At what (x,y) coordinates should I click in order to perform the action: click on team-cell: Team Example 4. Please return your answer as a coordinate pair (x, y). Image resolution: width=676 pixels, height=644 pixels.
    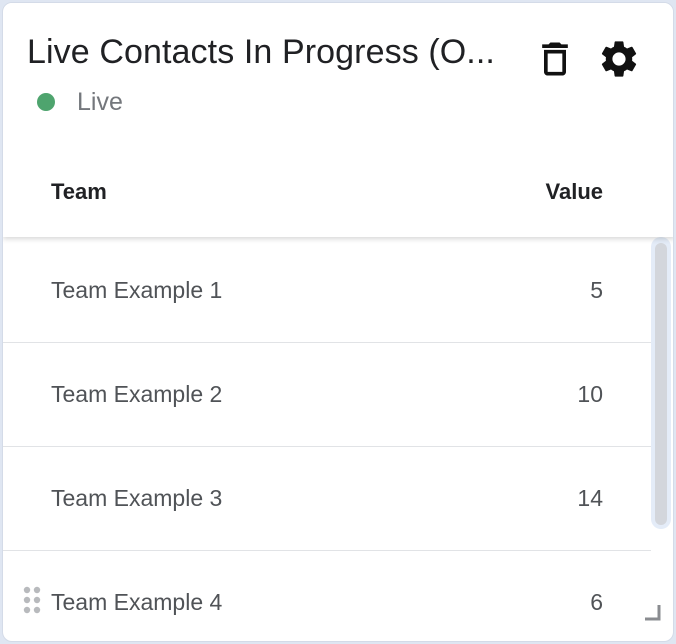
    Looking at the image, I should click on (137, 602).